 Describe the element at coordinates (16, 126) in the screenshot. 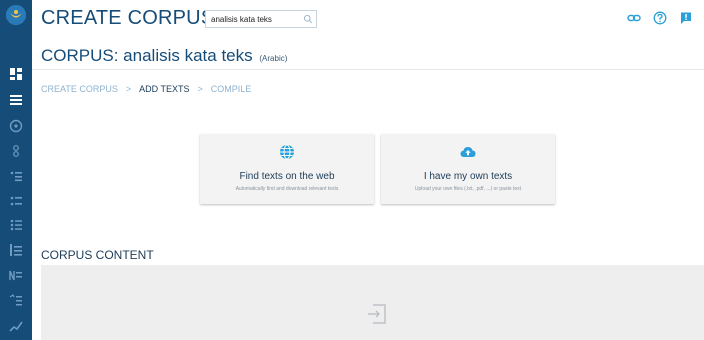

I see `concordance-icon` at that location.